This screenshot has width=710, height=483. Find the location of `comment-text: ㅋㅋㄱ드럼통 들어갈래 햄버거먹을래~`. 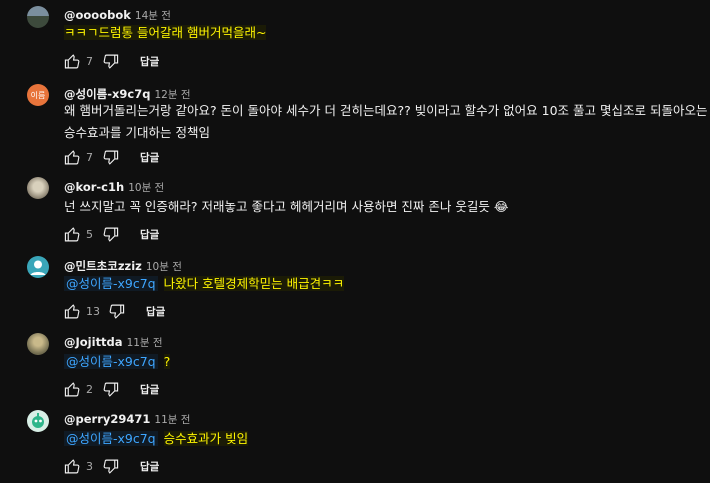

comment-text: ㅋㅋㄱ드럼통 들어갈래 햄버거먹을래~ is located at coordinates (165, 33).